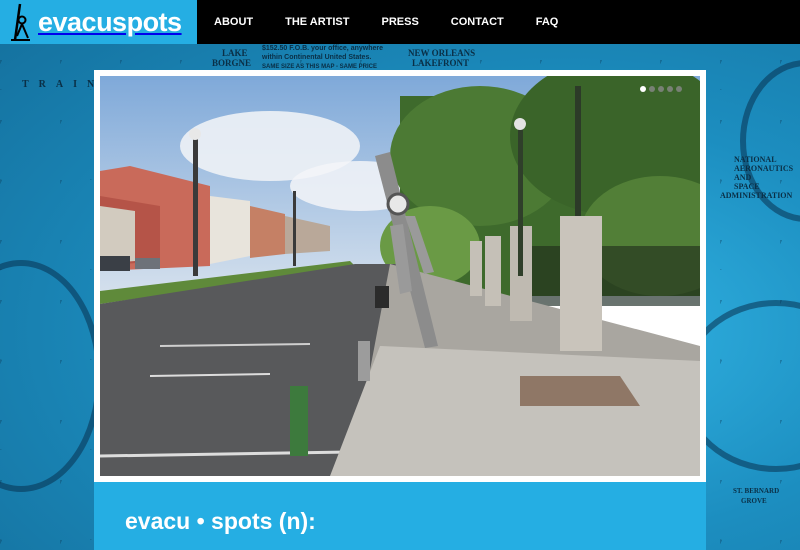 This screenshot has height=550, width=800. What do you see at coordinates (754, 501) in the screenshot?
I see `map-label-st-bernard-2: GROVE` at bounding box center [754, 501].